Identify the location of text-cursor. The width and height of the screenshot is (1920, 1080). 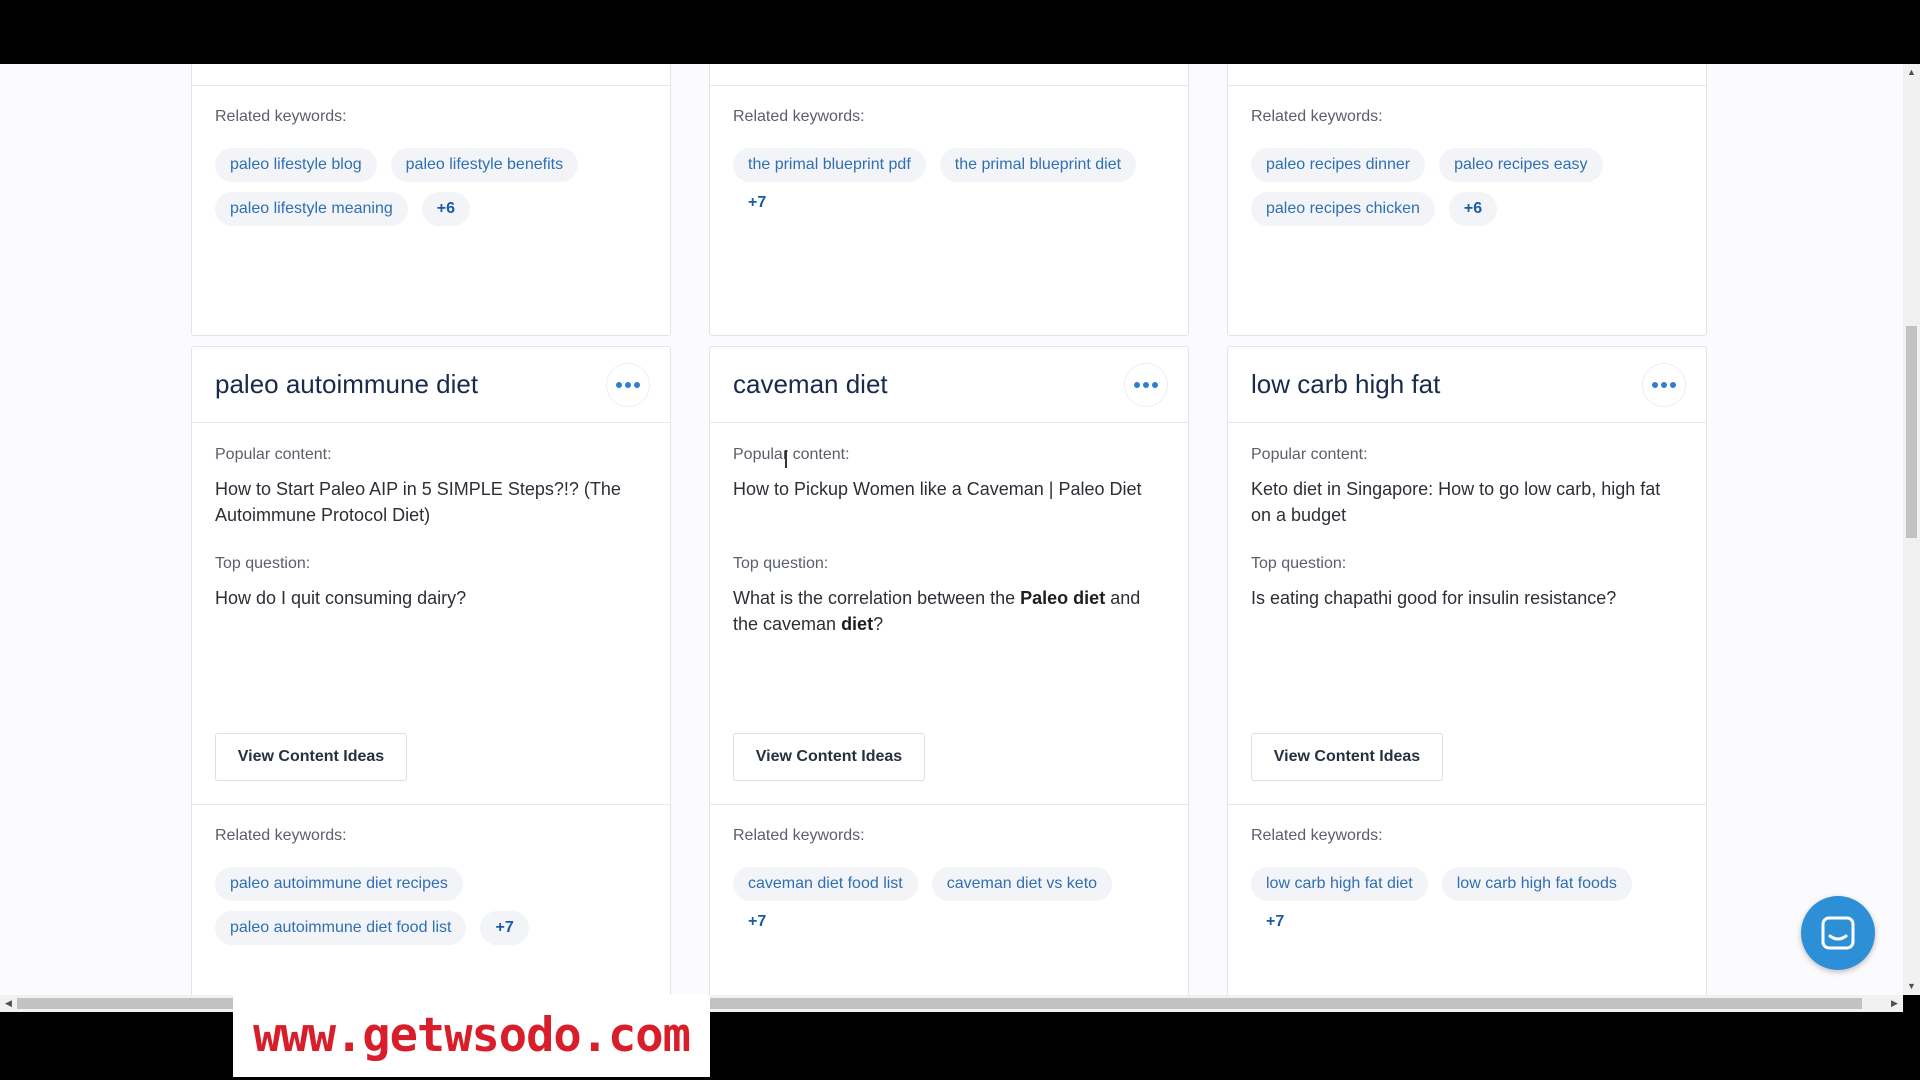
(786, 459).